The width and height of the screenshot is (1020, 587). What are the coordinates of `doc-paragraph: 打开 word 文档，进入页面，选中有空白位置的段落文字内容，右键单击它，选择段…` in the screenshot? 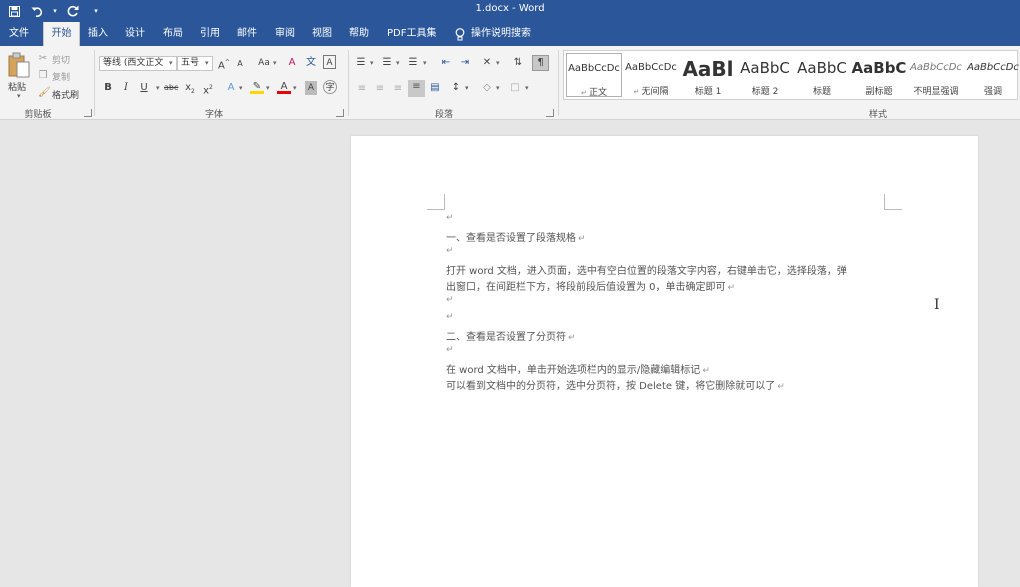 It's located at (646, 269).